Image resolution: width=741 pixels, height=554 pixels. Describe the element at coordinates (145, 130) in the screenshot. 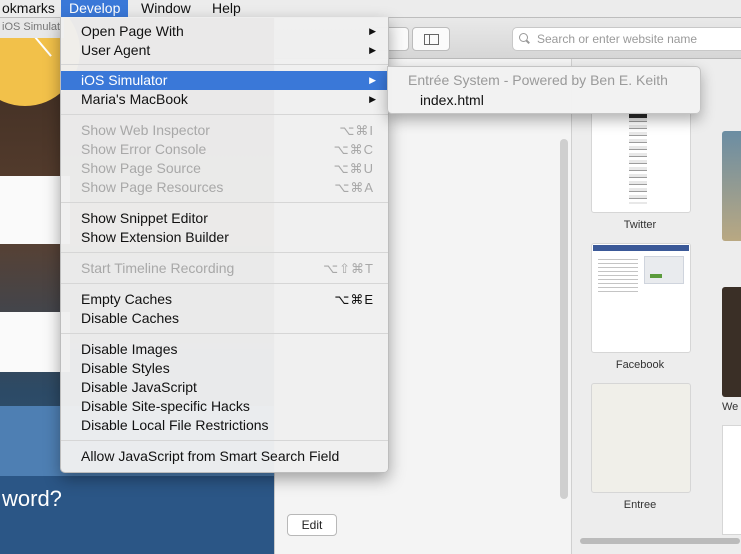

I see `menu-item-label: Show Web Inspector` at that location.